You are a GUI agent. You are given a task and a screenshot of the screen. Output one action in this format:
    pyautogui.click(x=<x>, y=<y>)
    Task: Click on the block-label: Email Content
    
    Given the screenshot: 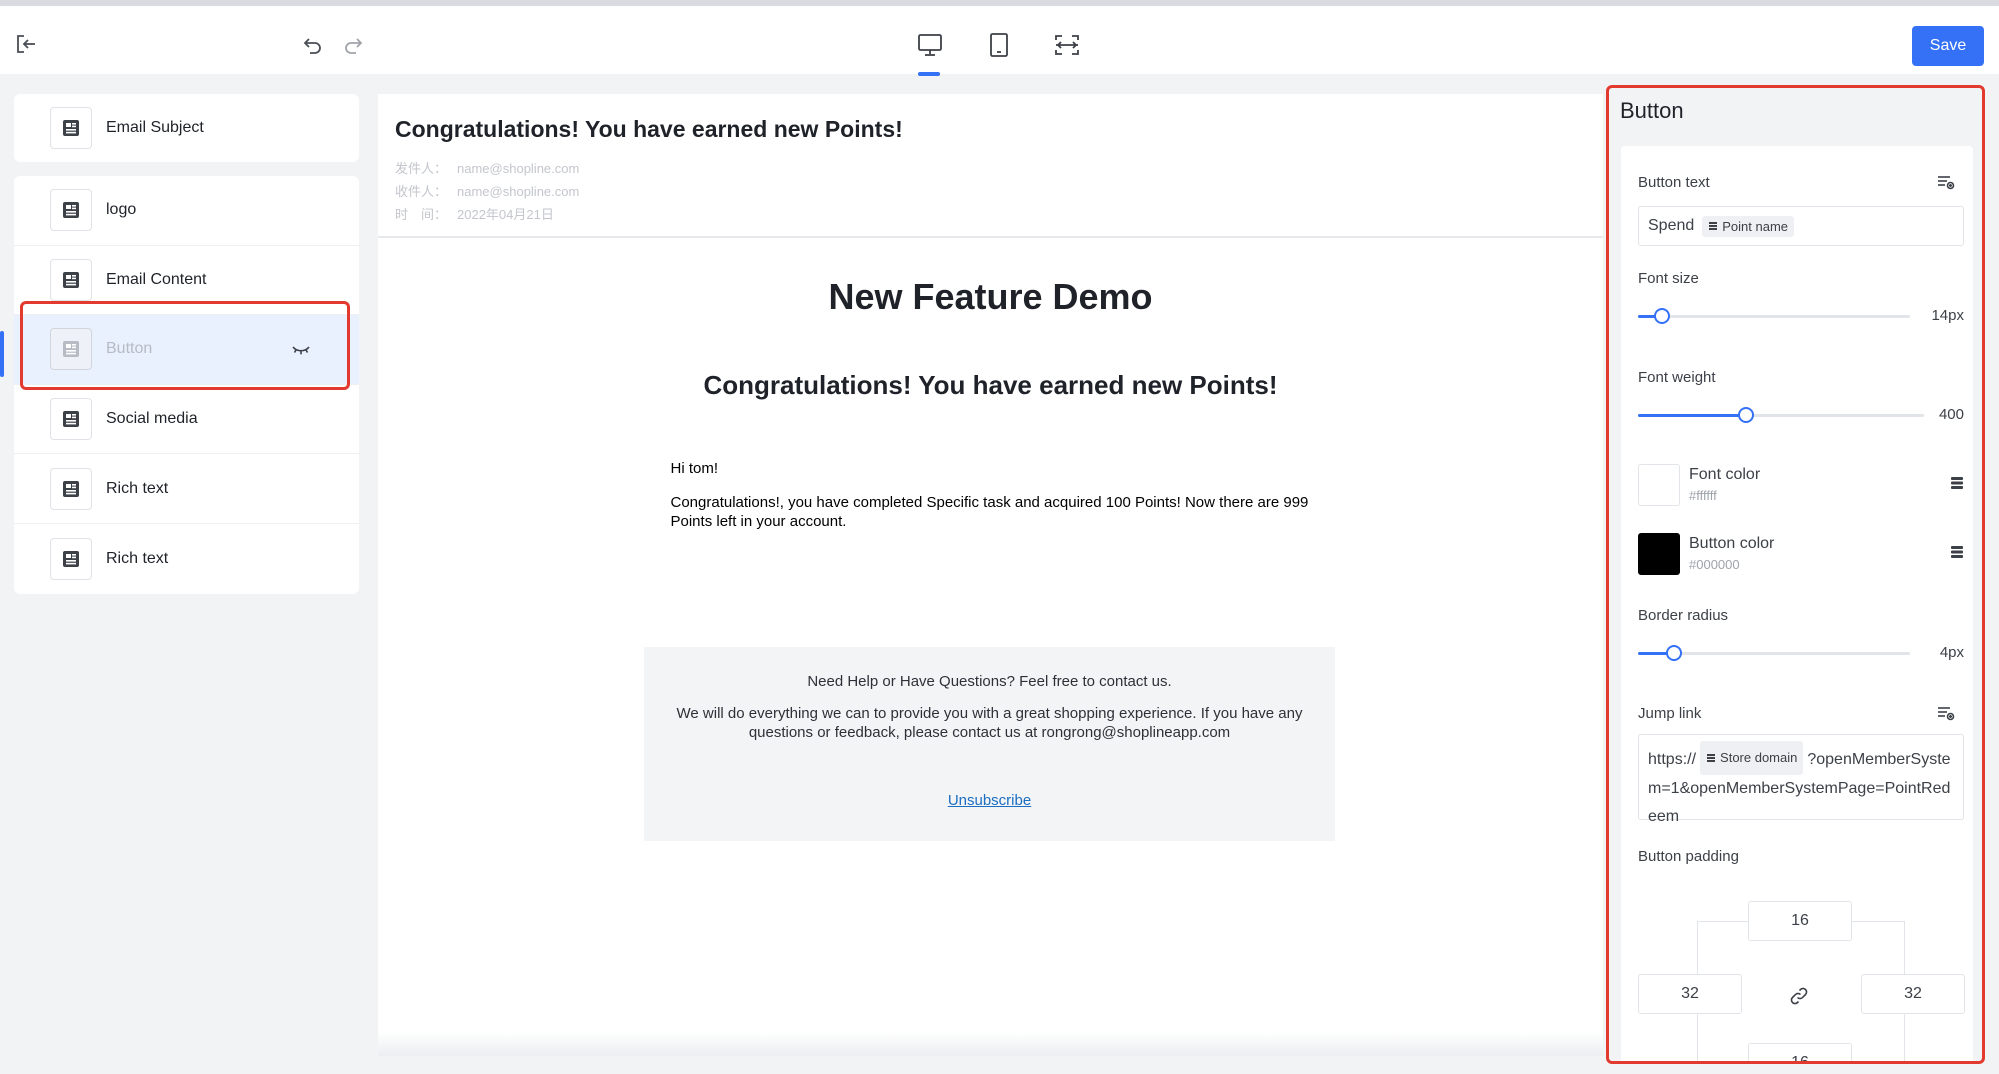 What is the action you would take?
    pyautogui.click(x=156, y=279)
    